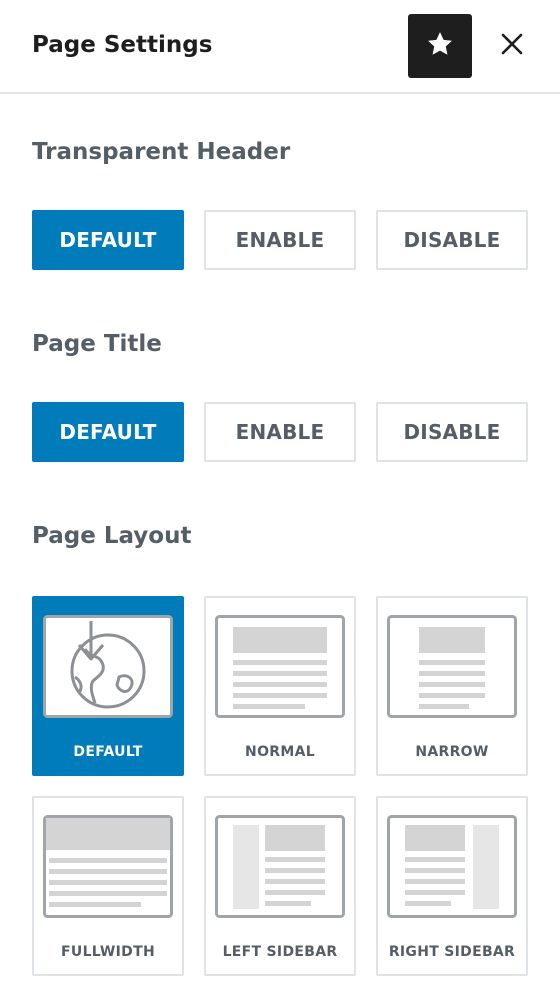  What do you see at coordinates (280, 666) in the screenshot?
I see `layout-normal-icon` at bounding box center [280, 666].